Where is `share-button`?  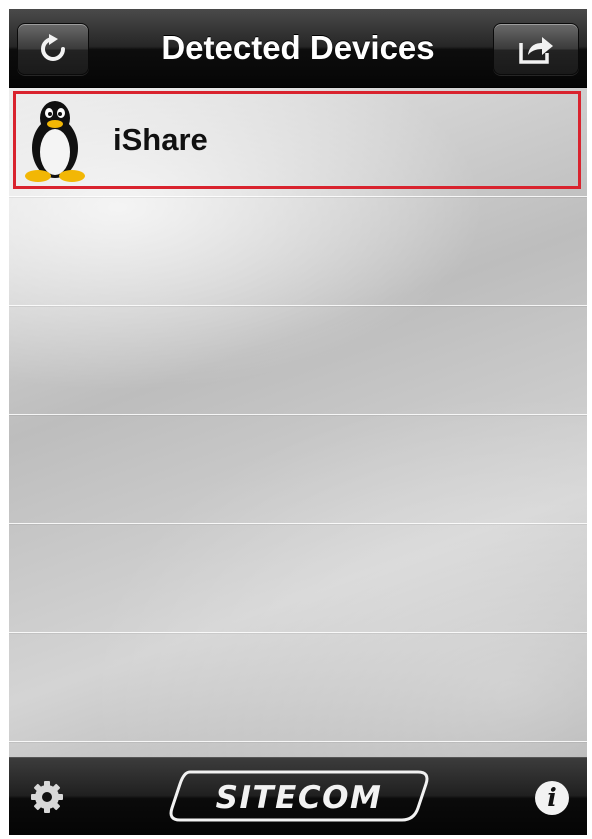
share-button is located at coordinates (536, 49).